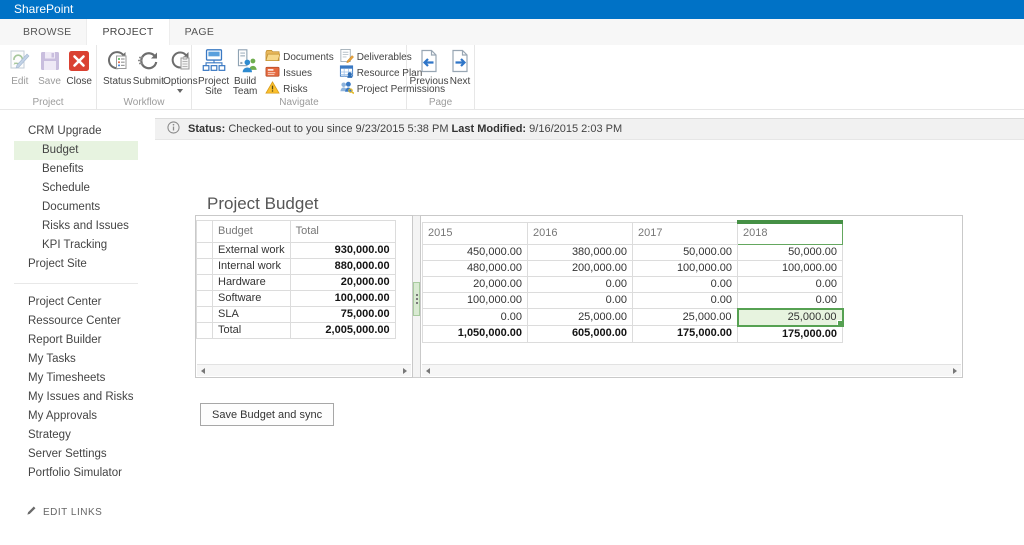 The height and width of the screenshot is (545, 1024). Describe the element at coordinates (580, 284) in the screenshot. I see `budget-cell-hardware-2016: 0.00` at that location.